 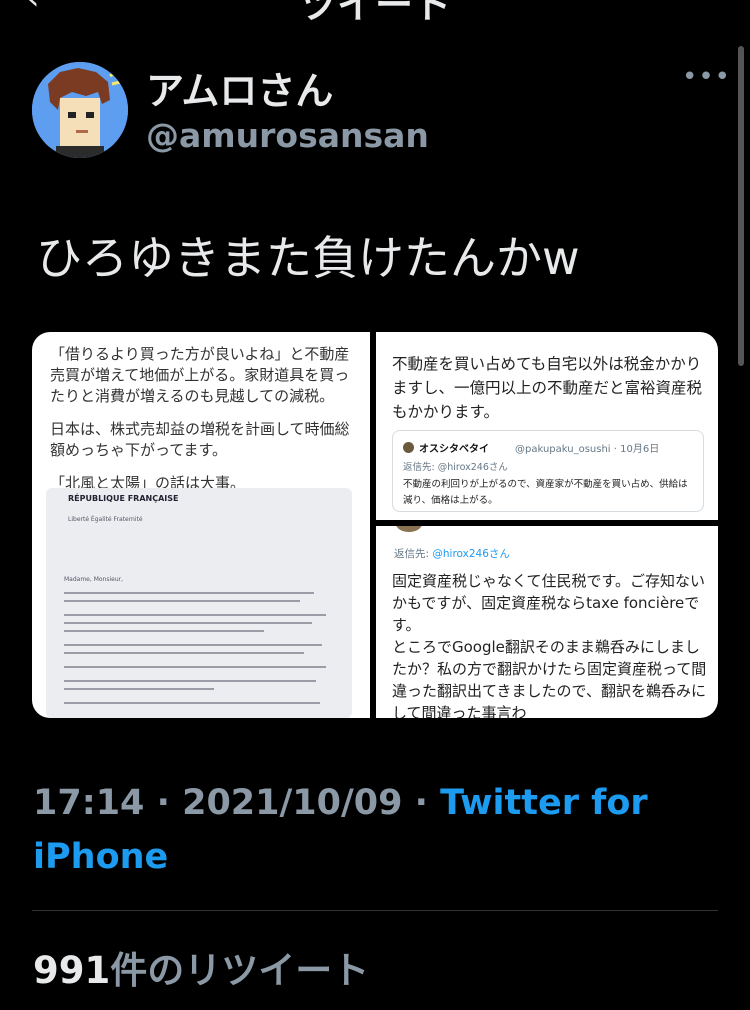 I want to click on page-title: ツイート, so click(x=375, y=10).